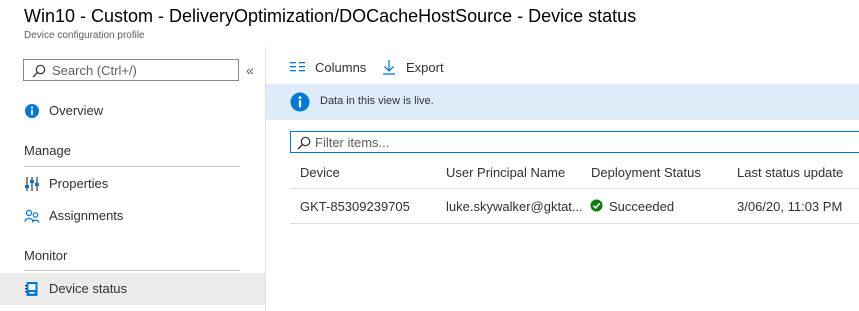 This screenshot has height=311, width=859. I want to click on banner-message: Data in this view is live., so click(377, 101).